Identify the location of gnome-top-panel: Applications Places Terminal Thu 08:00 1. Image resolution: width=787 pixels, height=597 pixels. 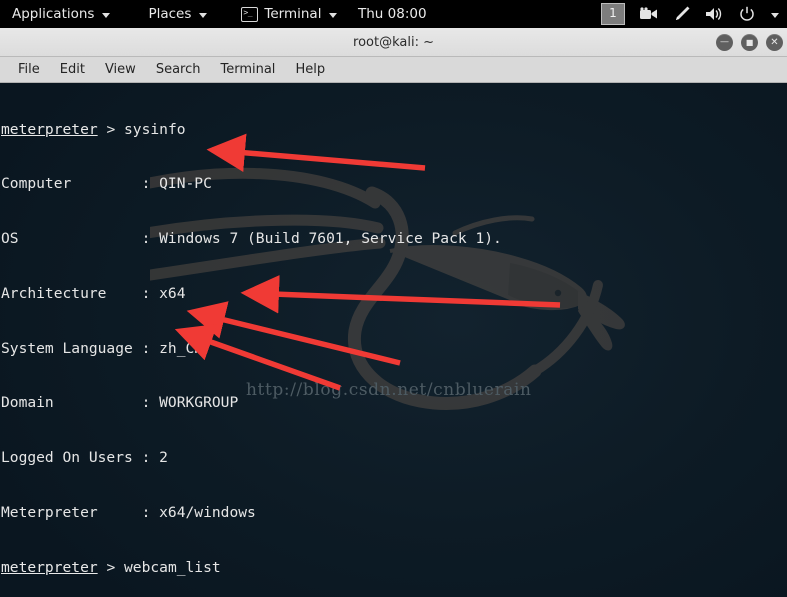
(393, 14).